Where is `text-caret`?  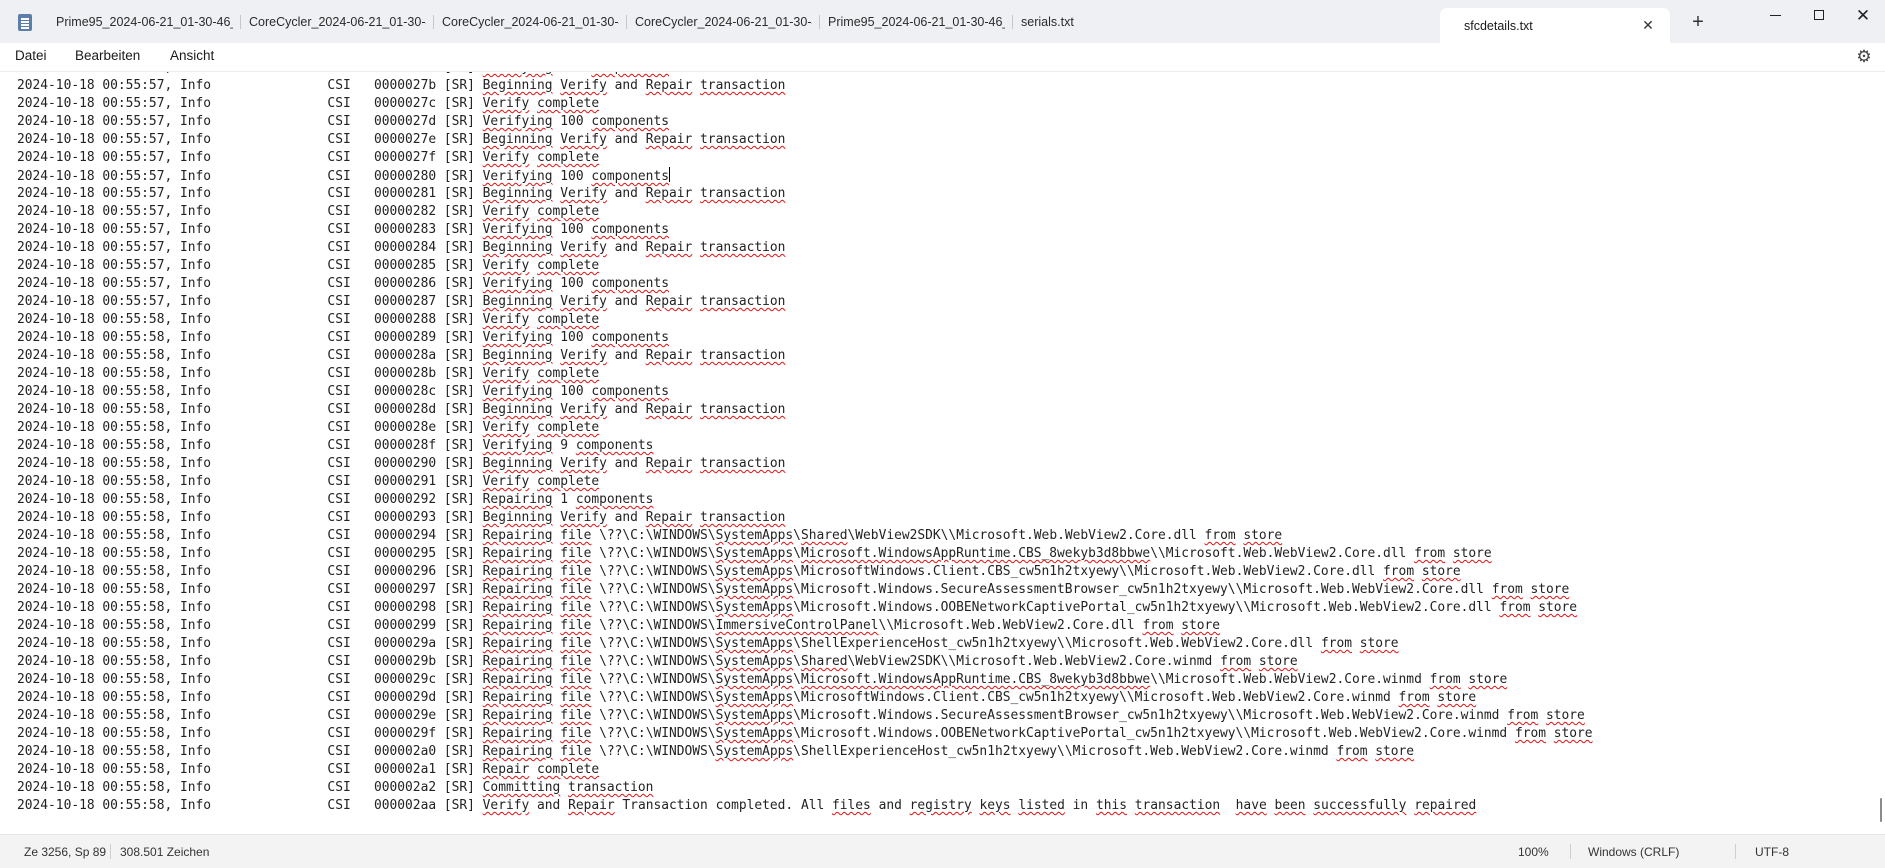 text-caret is located at coordinates (669, 174).